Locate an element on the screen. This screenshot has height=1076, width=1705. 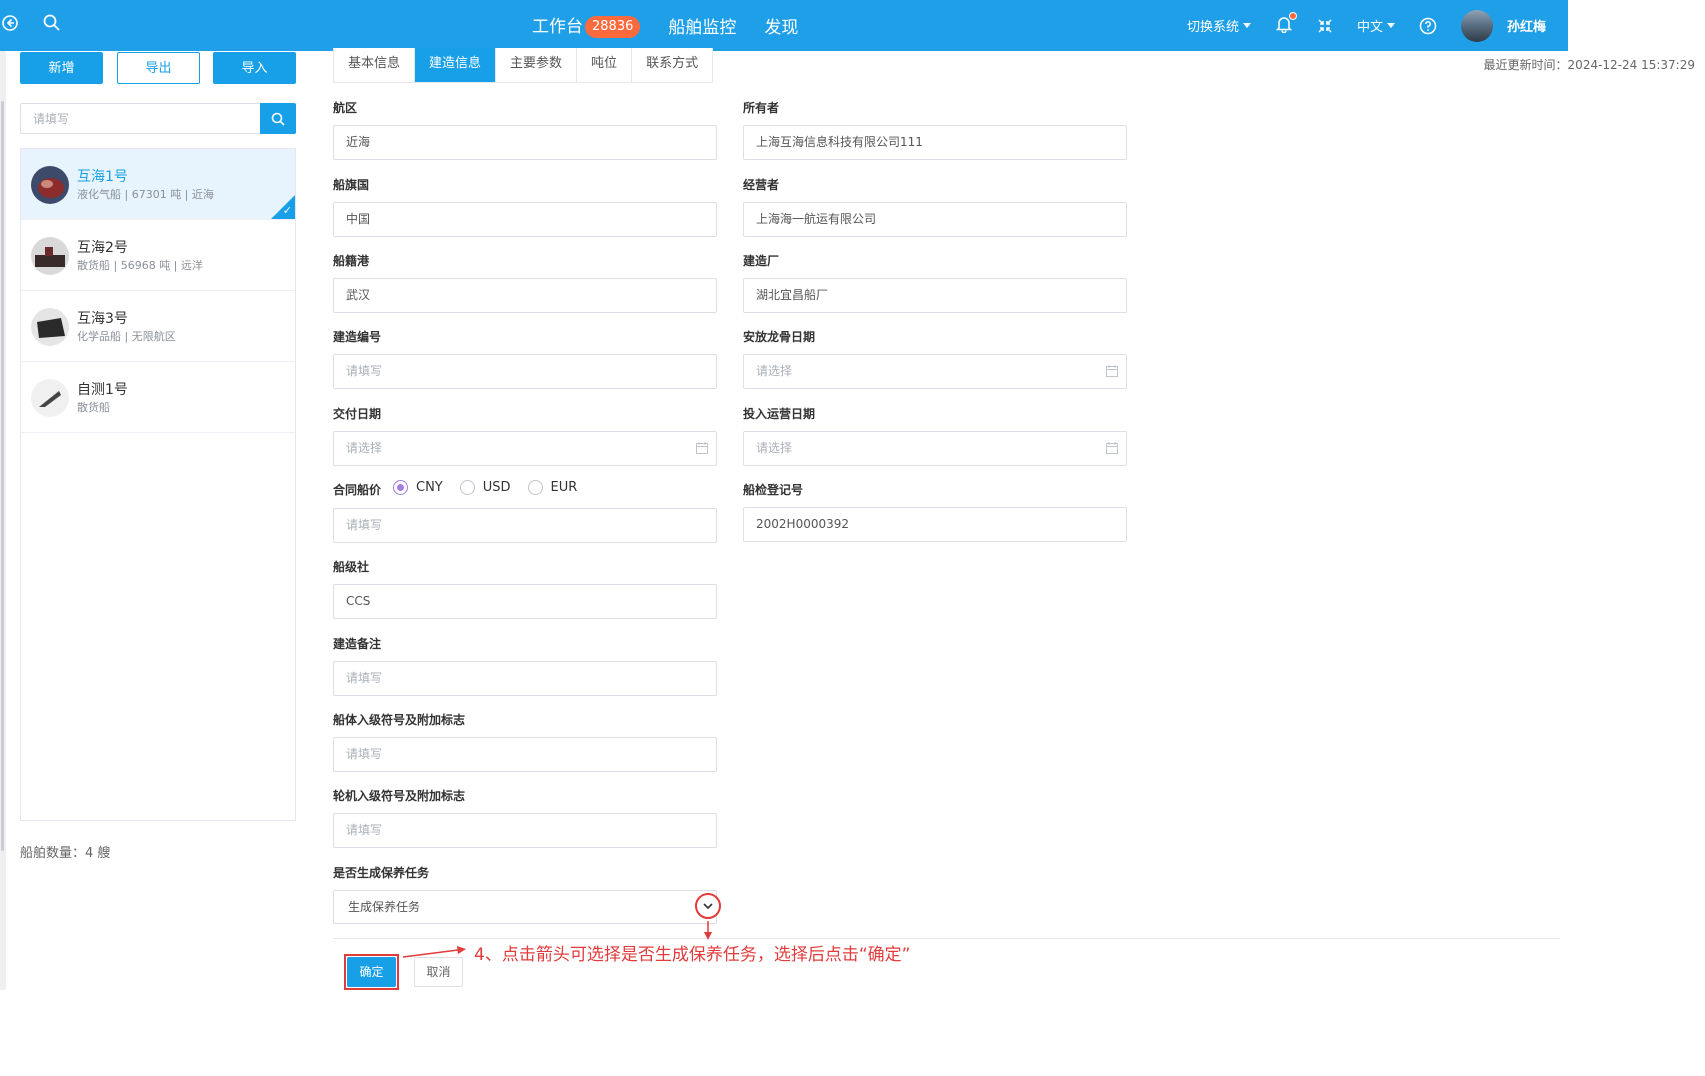
radio-usd is located at coordinates (467, 487).